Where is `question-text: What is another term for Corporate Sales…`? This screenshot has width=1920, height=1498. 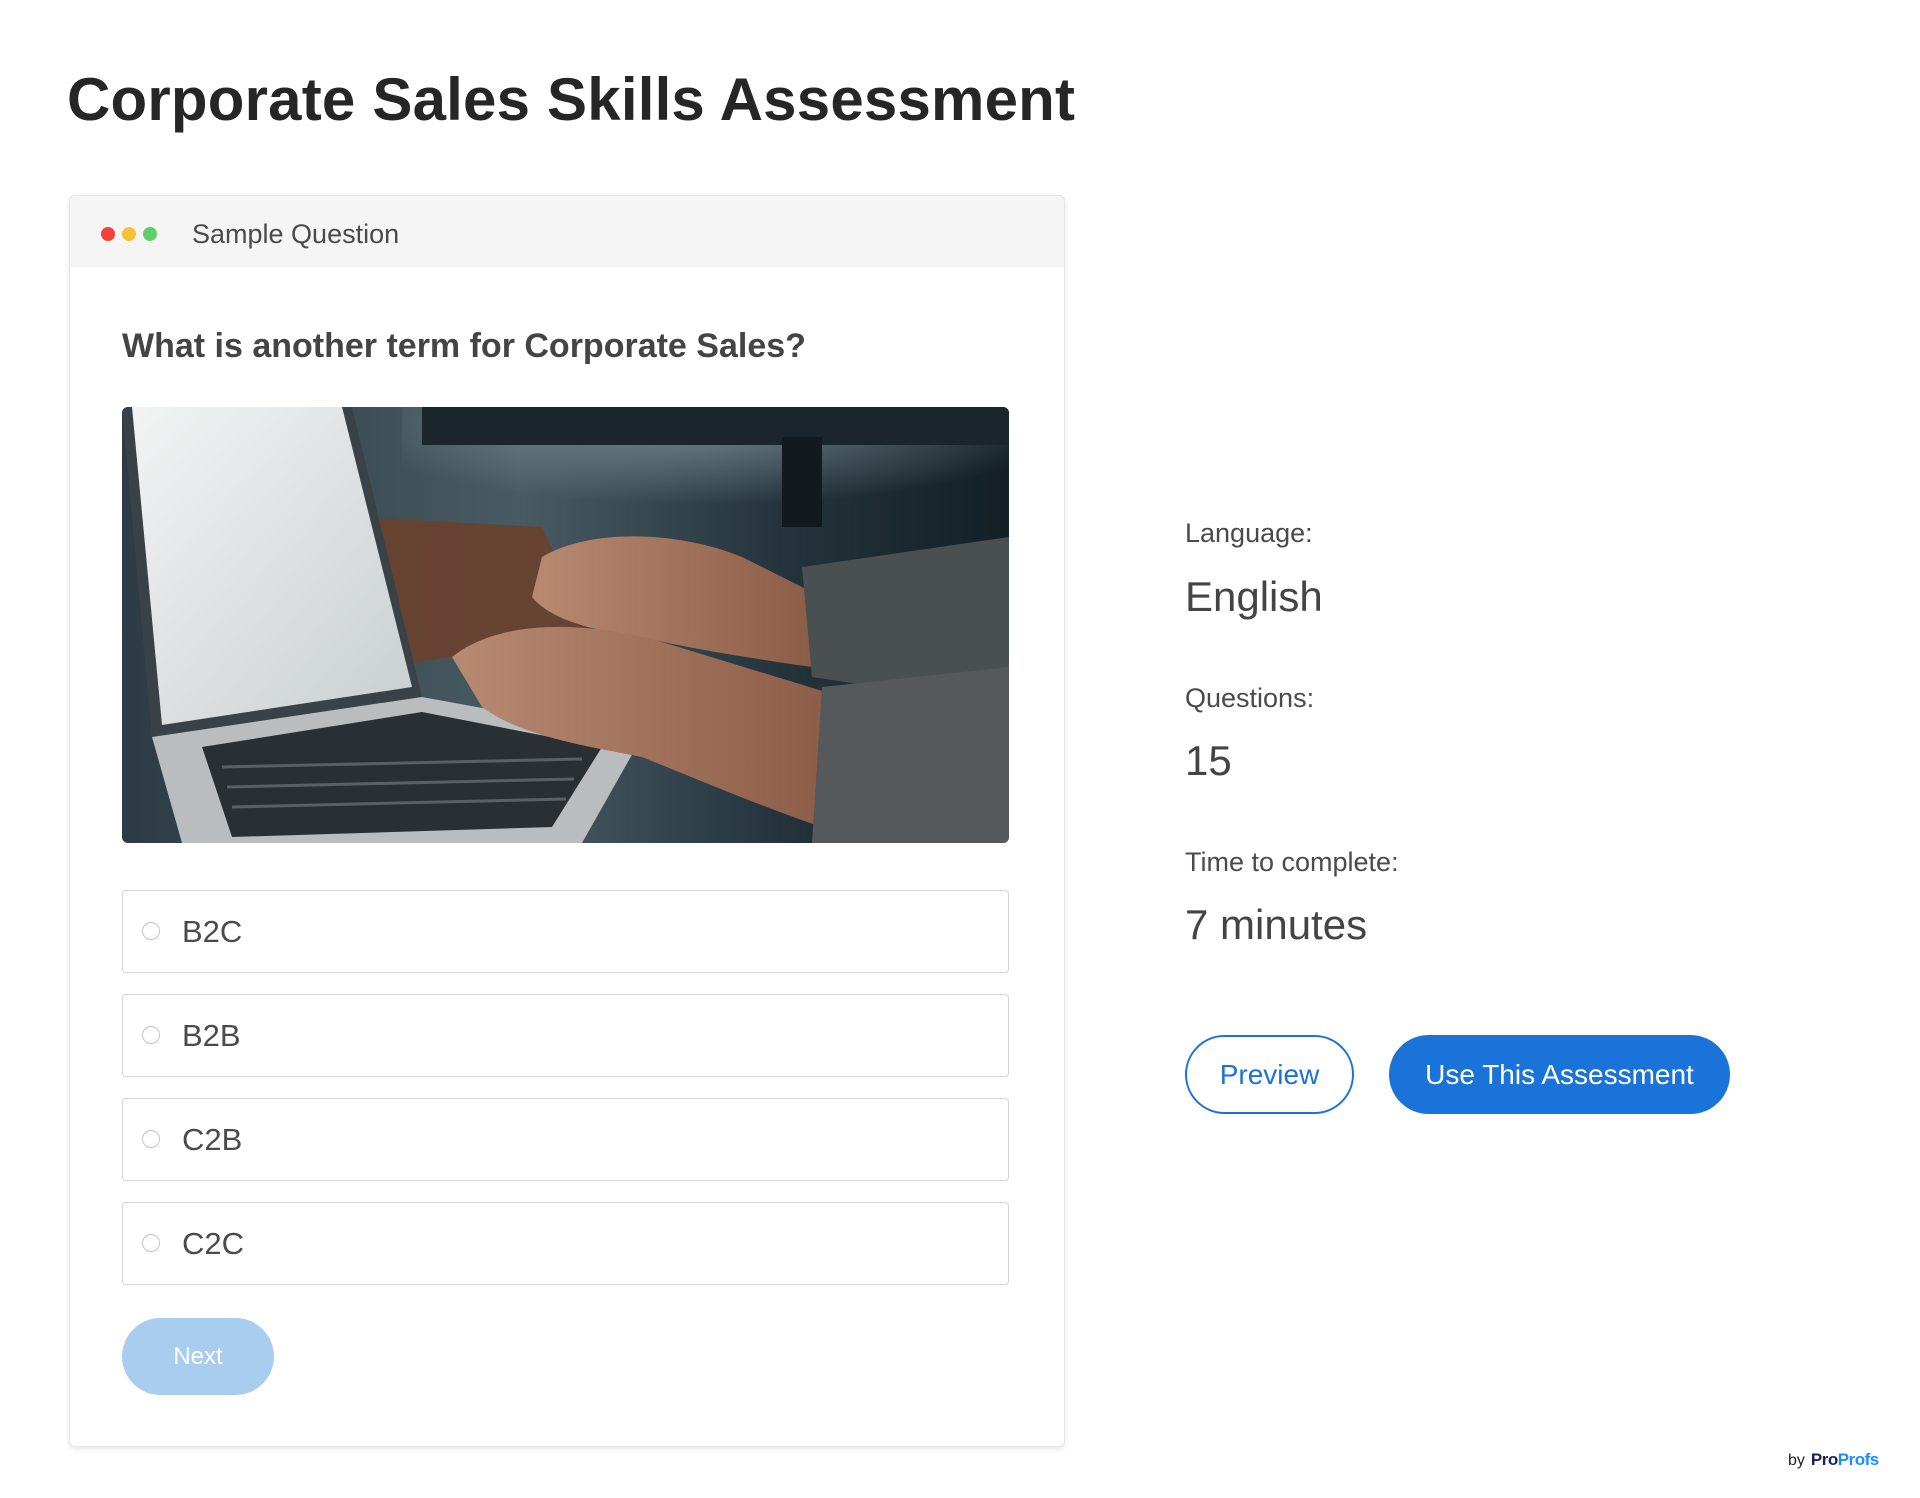 question-text: What is another term for Corporate Sales… is located at coordinates (464, 346).